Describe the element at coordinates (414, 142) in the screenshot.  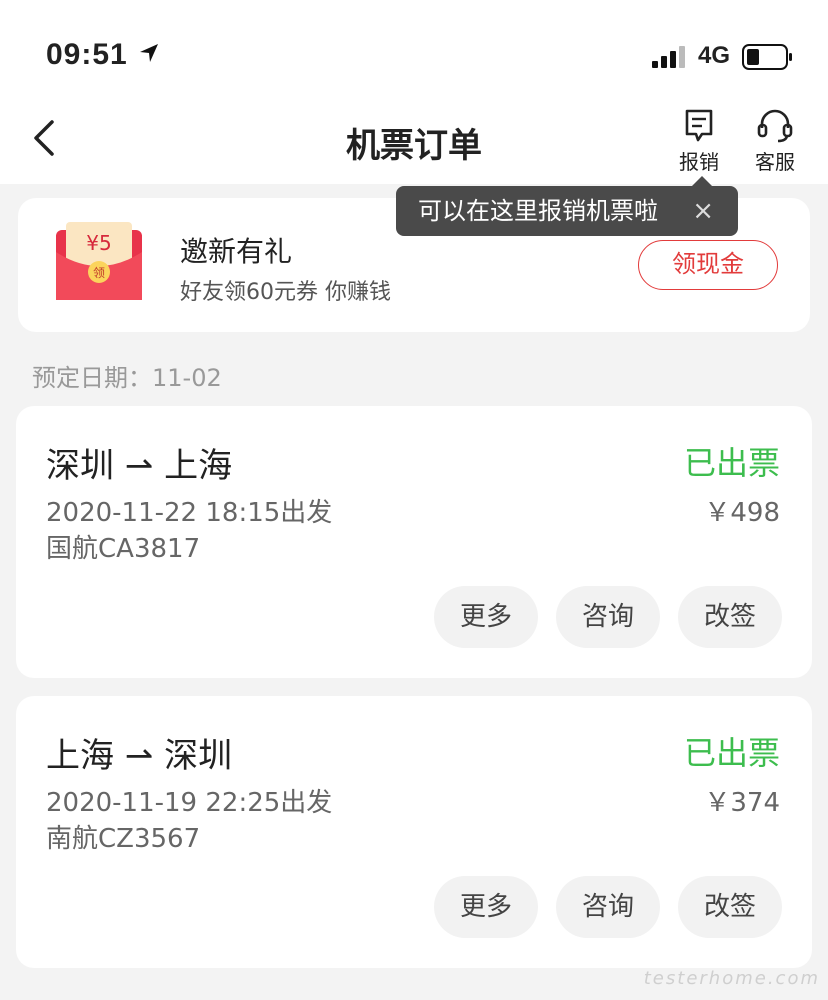
I see `nav-bar: 机票订单 报销 客服` at that location.